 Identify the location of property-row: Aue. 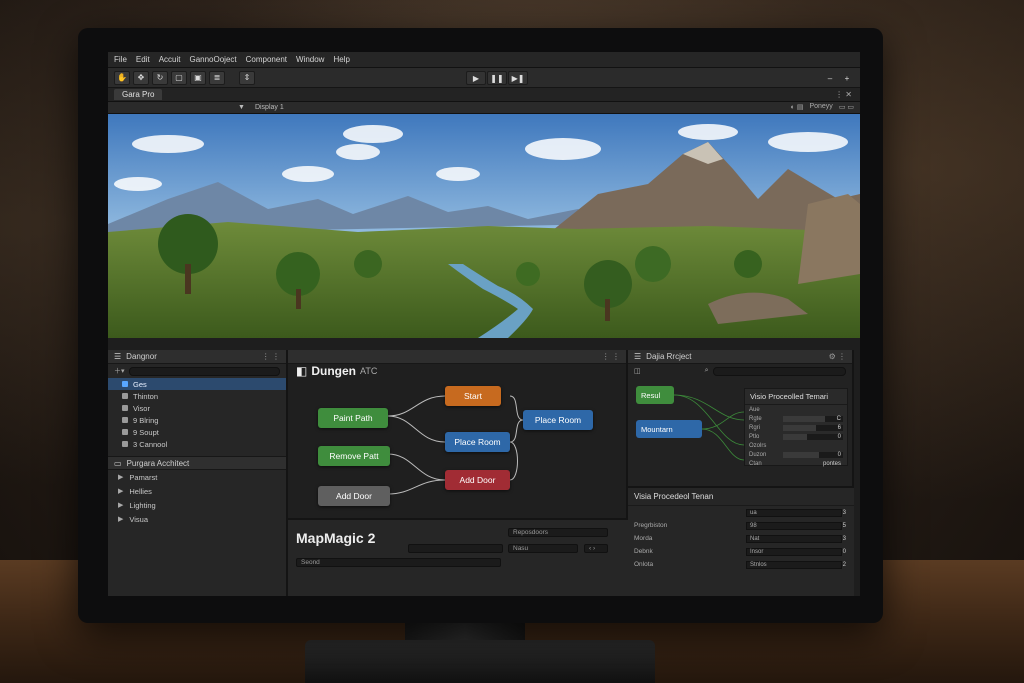
(796, 409).